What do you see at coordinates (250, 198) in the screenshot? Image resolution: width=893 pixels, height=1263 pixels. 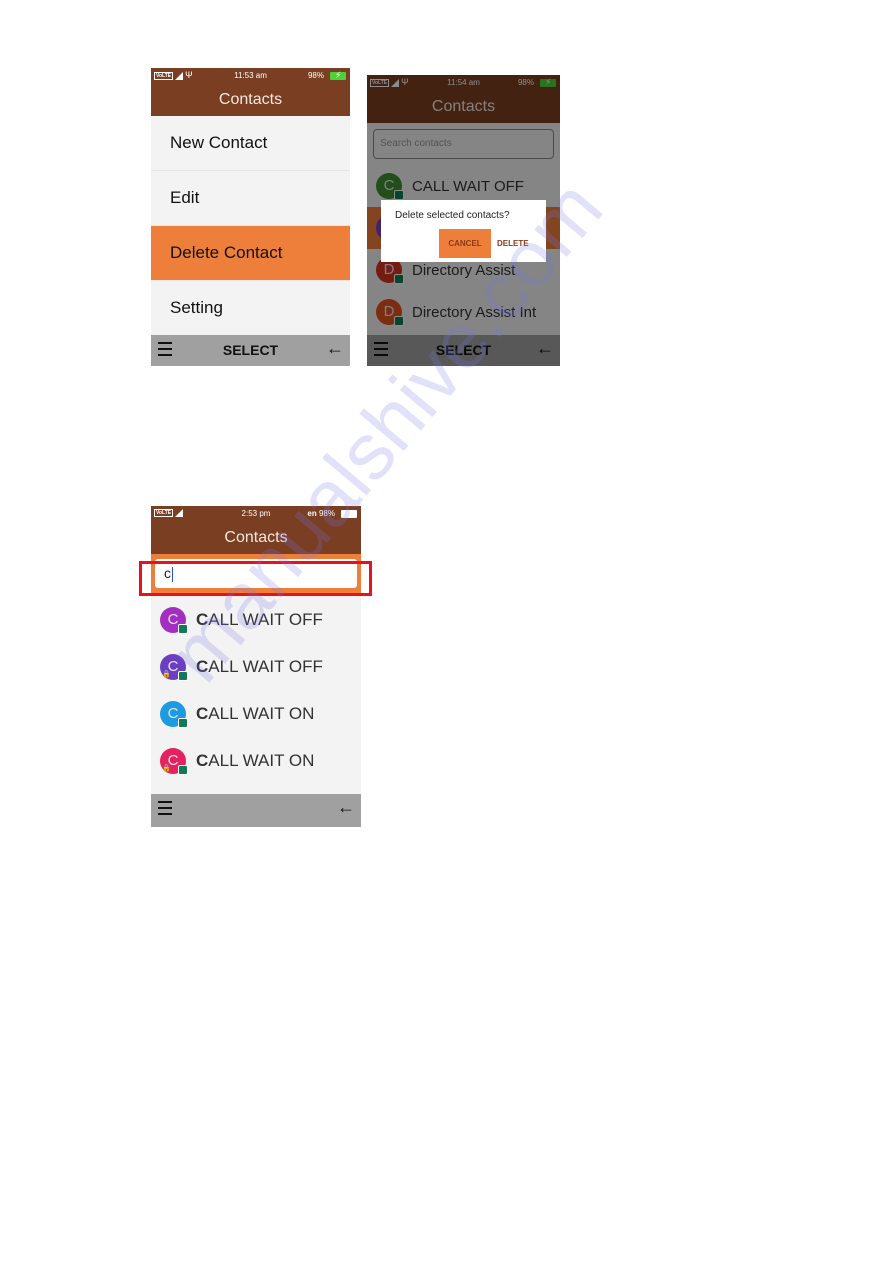 I see `menu-item-edit: Edit` at bounding box center [250, 198].